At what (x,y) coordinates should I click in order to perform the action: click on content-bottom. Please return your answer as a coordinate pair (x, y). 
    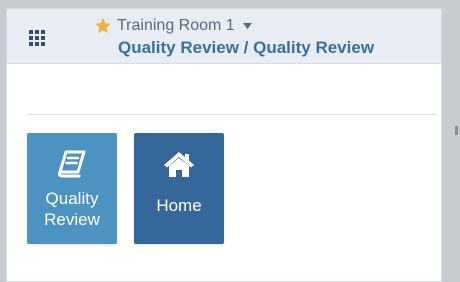
    Looking at the image, I should click on (224, 278).